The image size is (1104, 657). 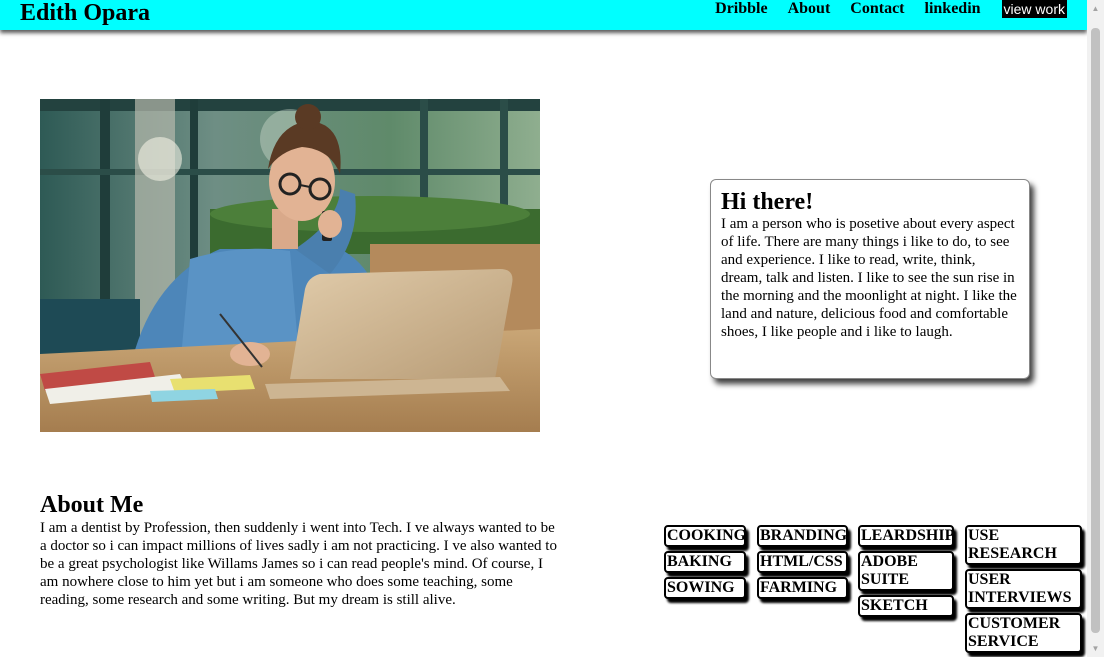 I want to click on skill-tag-baking: BAKING, so click(x=705, y=562).